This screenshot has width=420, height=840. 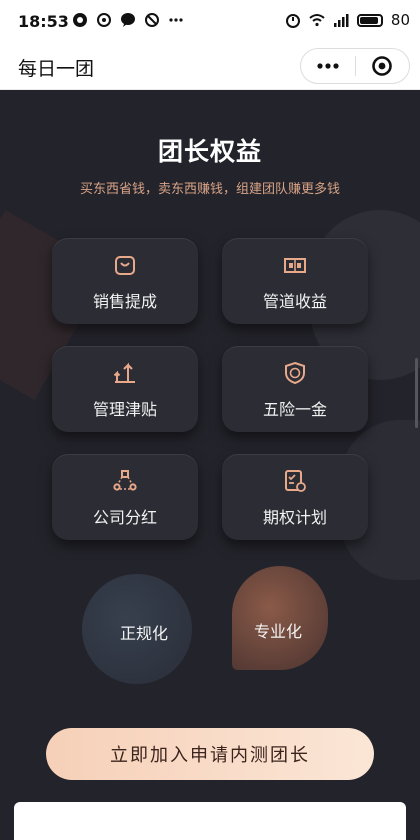 I want to click on benefit-label: 销售提成, so click(x=124, y=301).